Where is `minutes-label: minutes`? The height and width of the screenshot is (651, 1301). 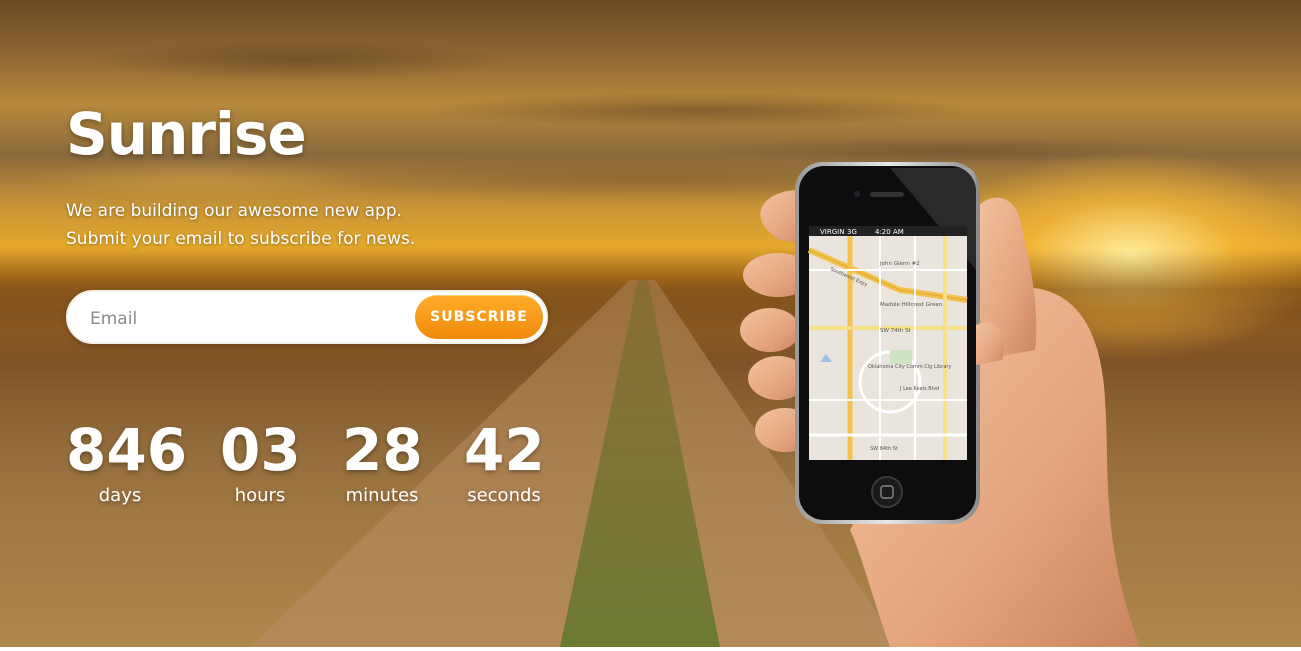
minutes-label: minutes is located at coordinates (382, 495).